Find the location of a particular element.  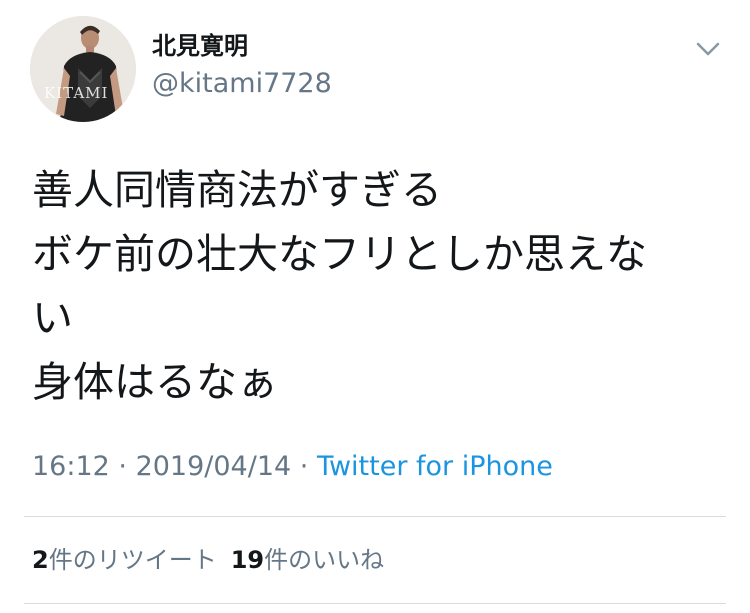

avatar-photo: KITAMI is located at coordinates (83, 69).